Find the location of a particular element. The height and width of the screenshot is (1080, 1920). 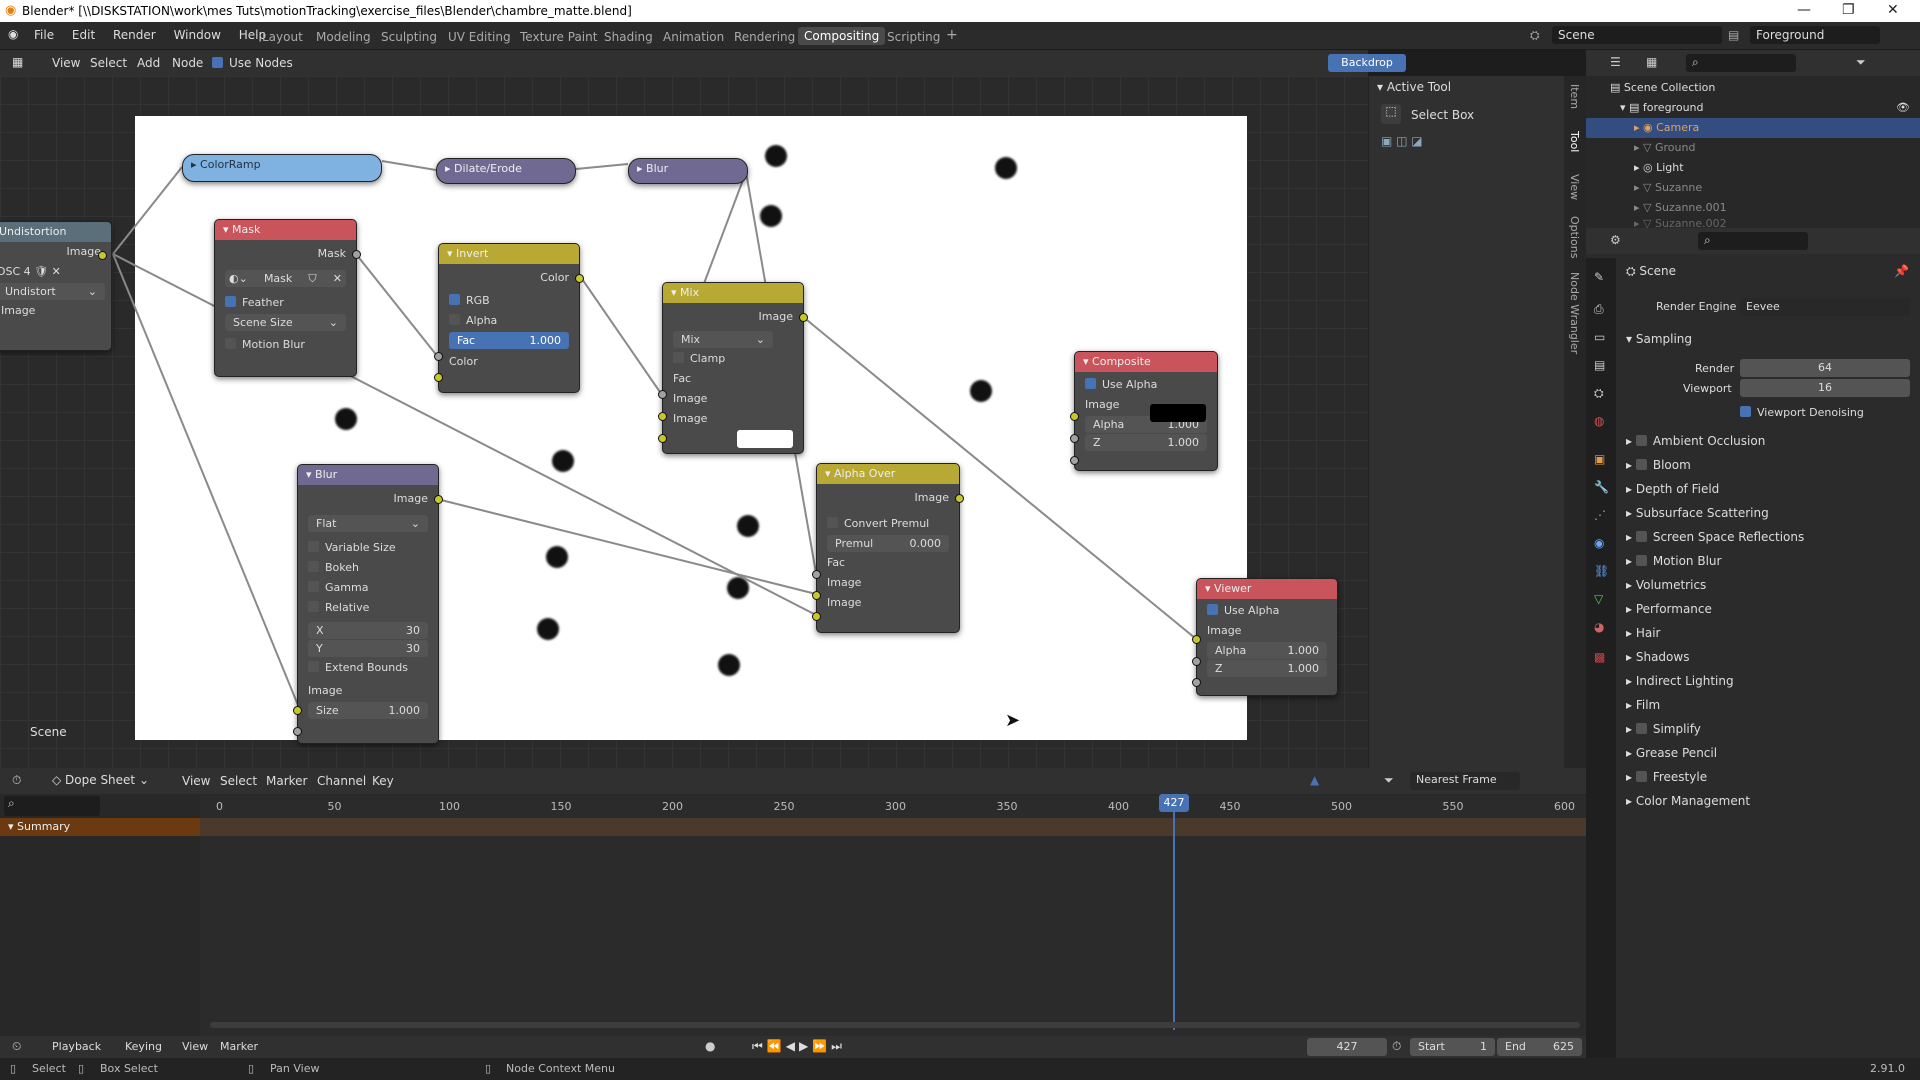

size-dropdown: Scene Size ⌄ is located at coordinates (285, 322).